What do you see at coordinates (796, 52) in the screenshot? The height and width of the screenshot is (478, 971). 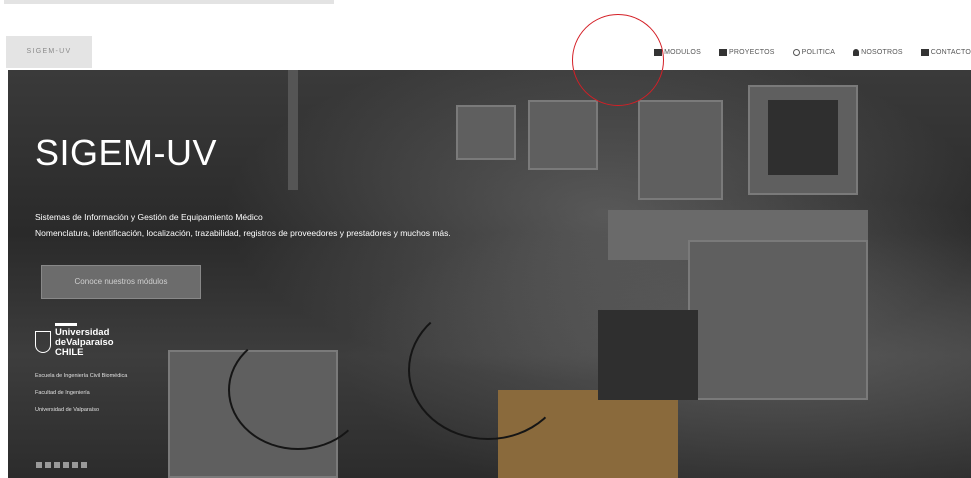 I see `power-icon` at bounding box center [796, 52].